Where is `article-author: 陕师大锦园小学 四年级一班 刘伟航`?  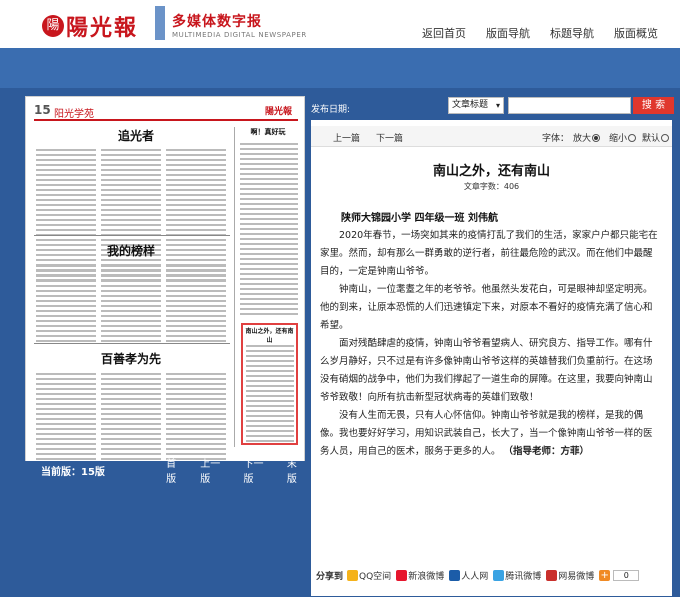
article-author: 陕师大锦园小学 四年级一班 刘伟航 is located at coordinates (419, 218).